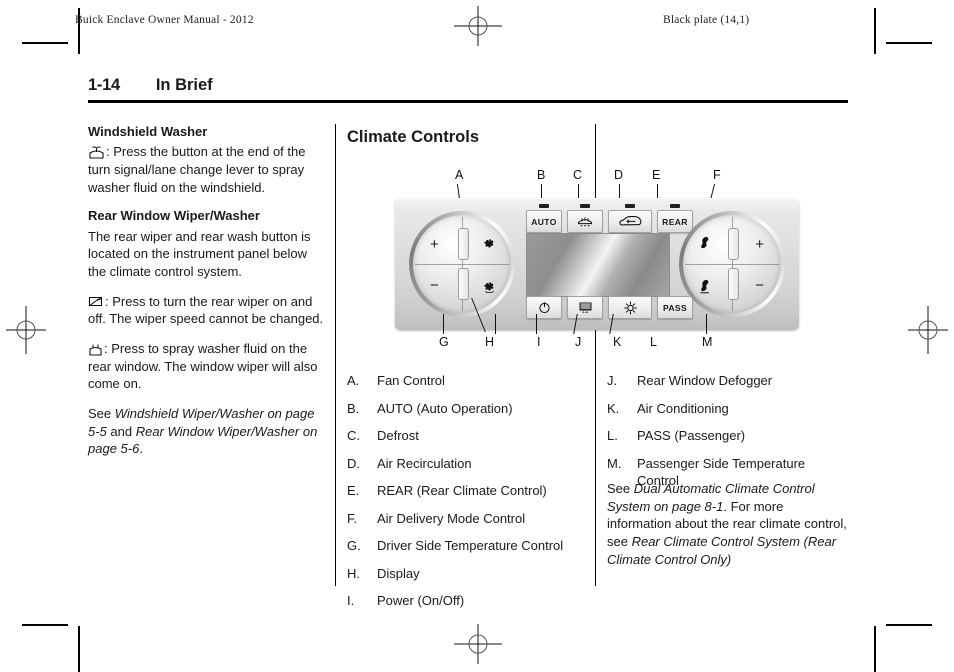  What do you see at coordinates (421, 601) in the screenshot?
I see `legend-text-I: Power (On/Off)` at bounding box center [421, 601].